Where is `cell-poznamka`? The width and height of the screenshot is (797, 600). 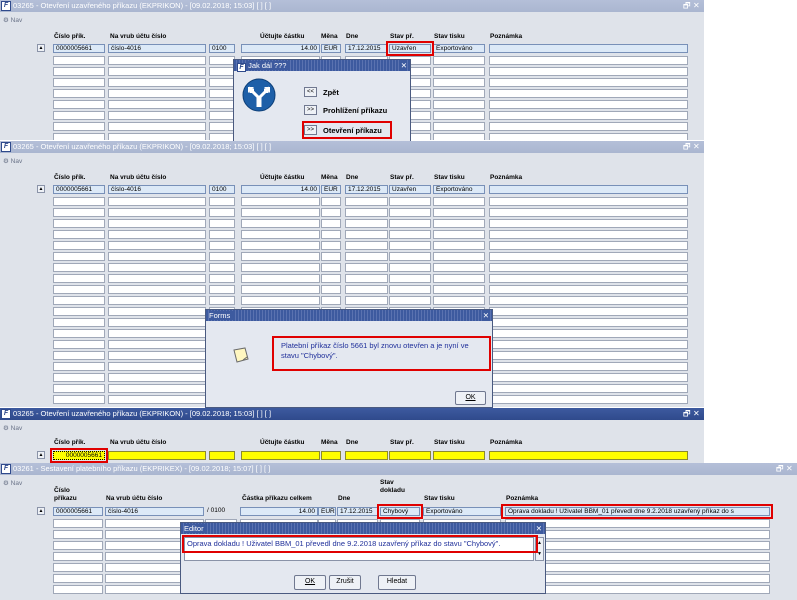 cell-poznamka is located at coordinates (588, 455).